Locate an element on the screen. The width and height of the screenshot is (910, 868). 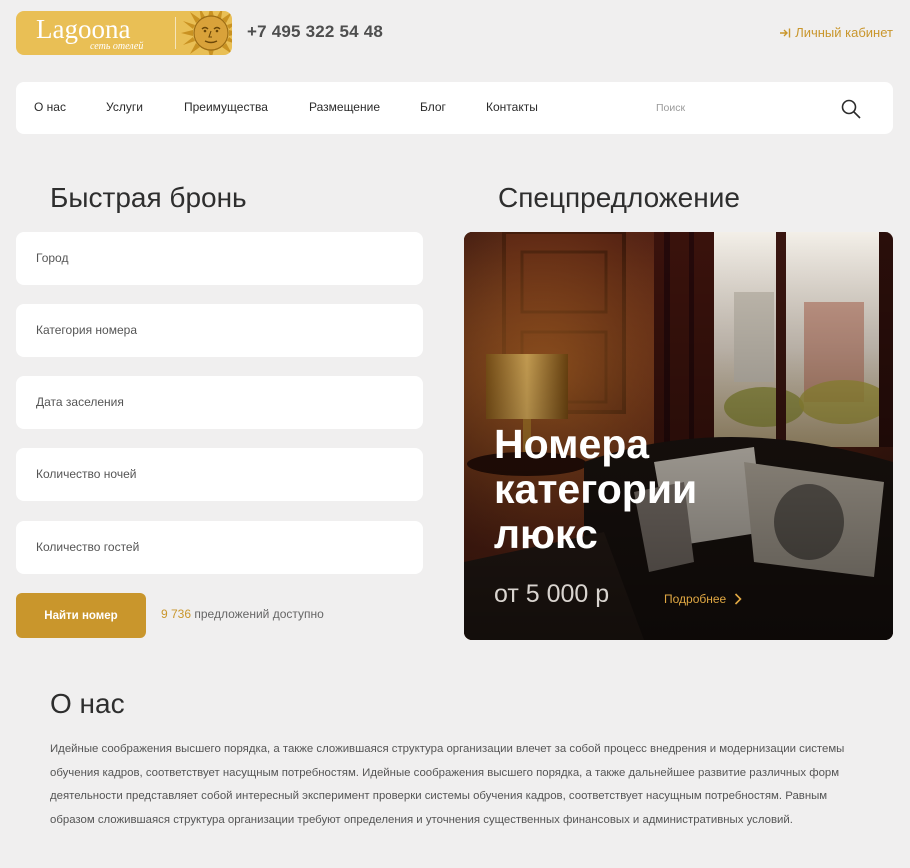
room-category-field-label: Категория номера is located at coordinates (87, 330).